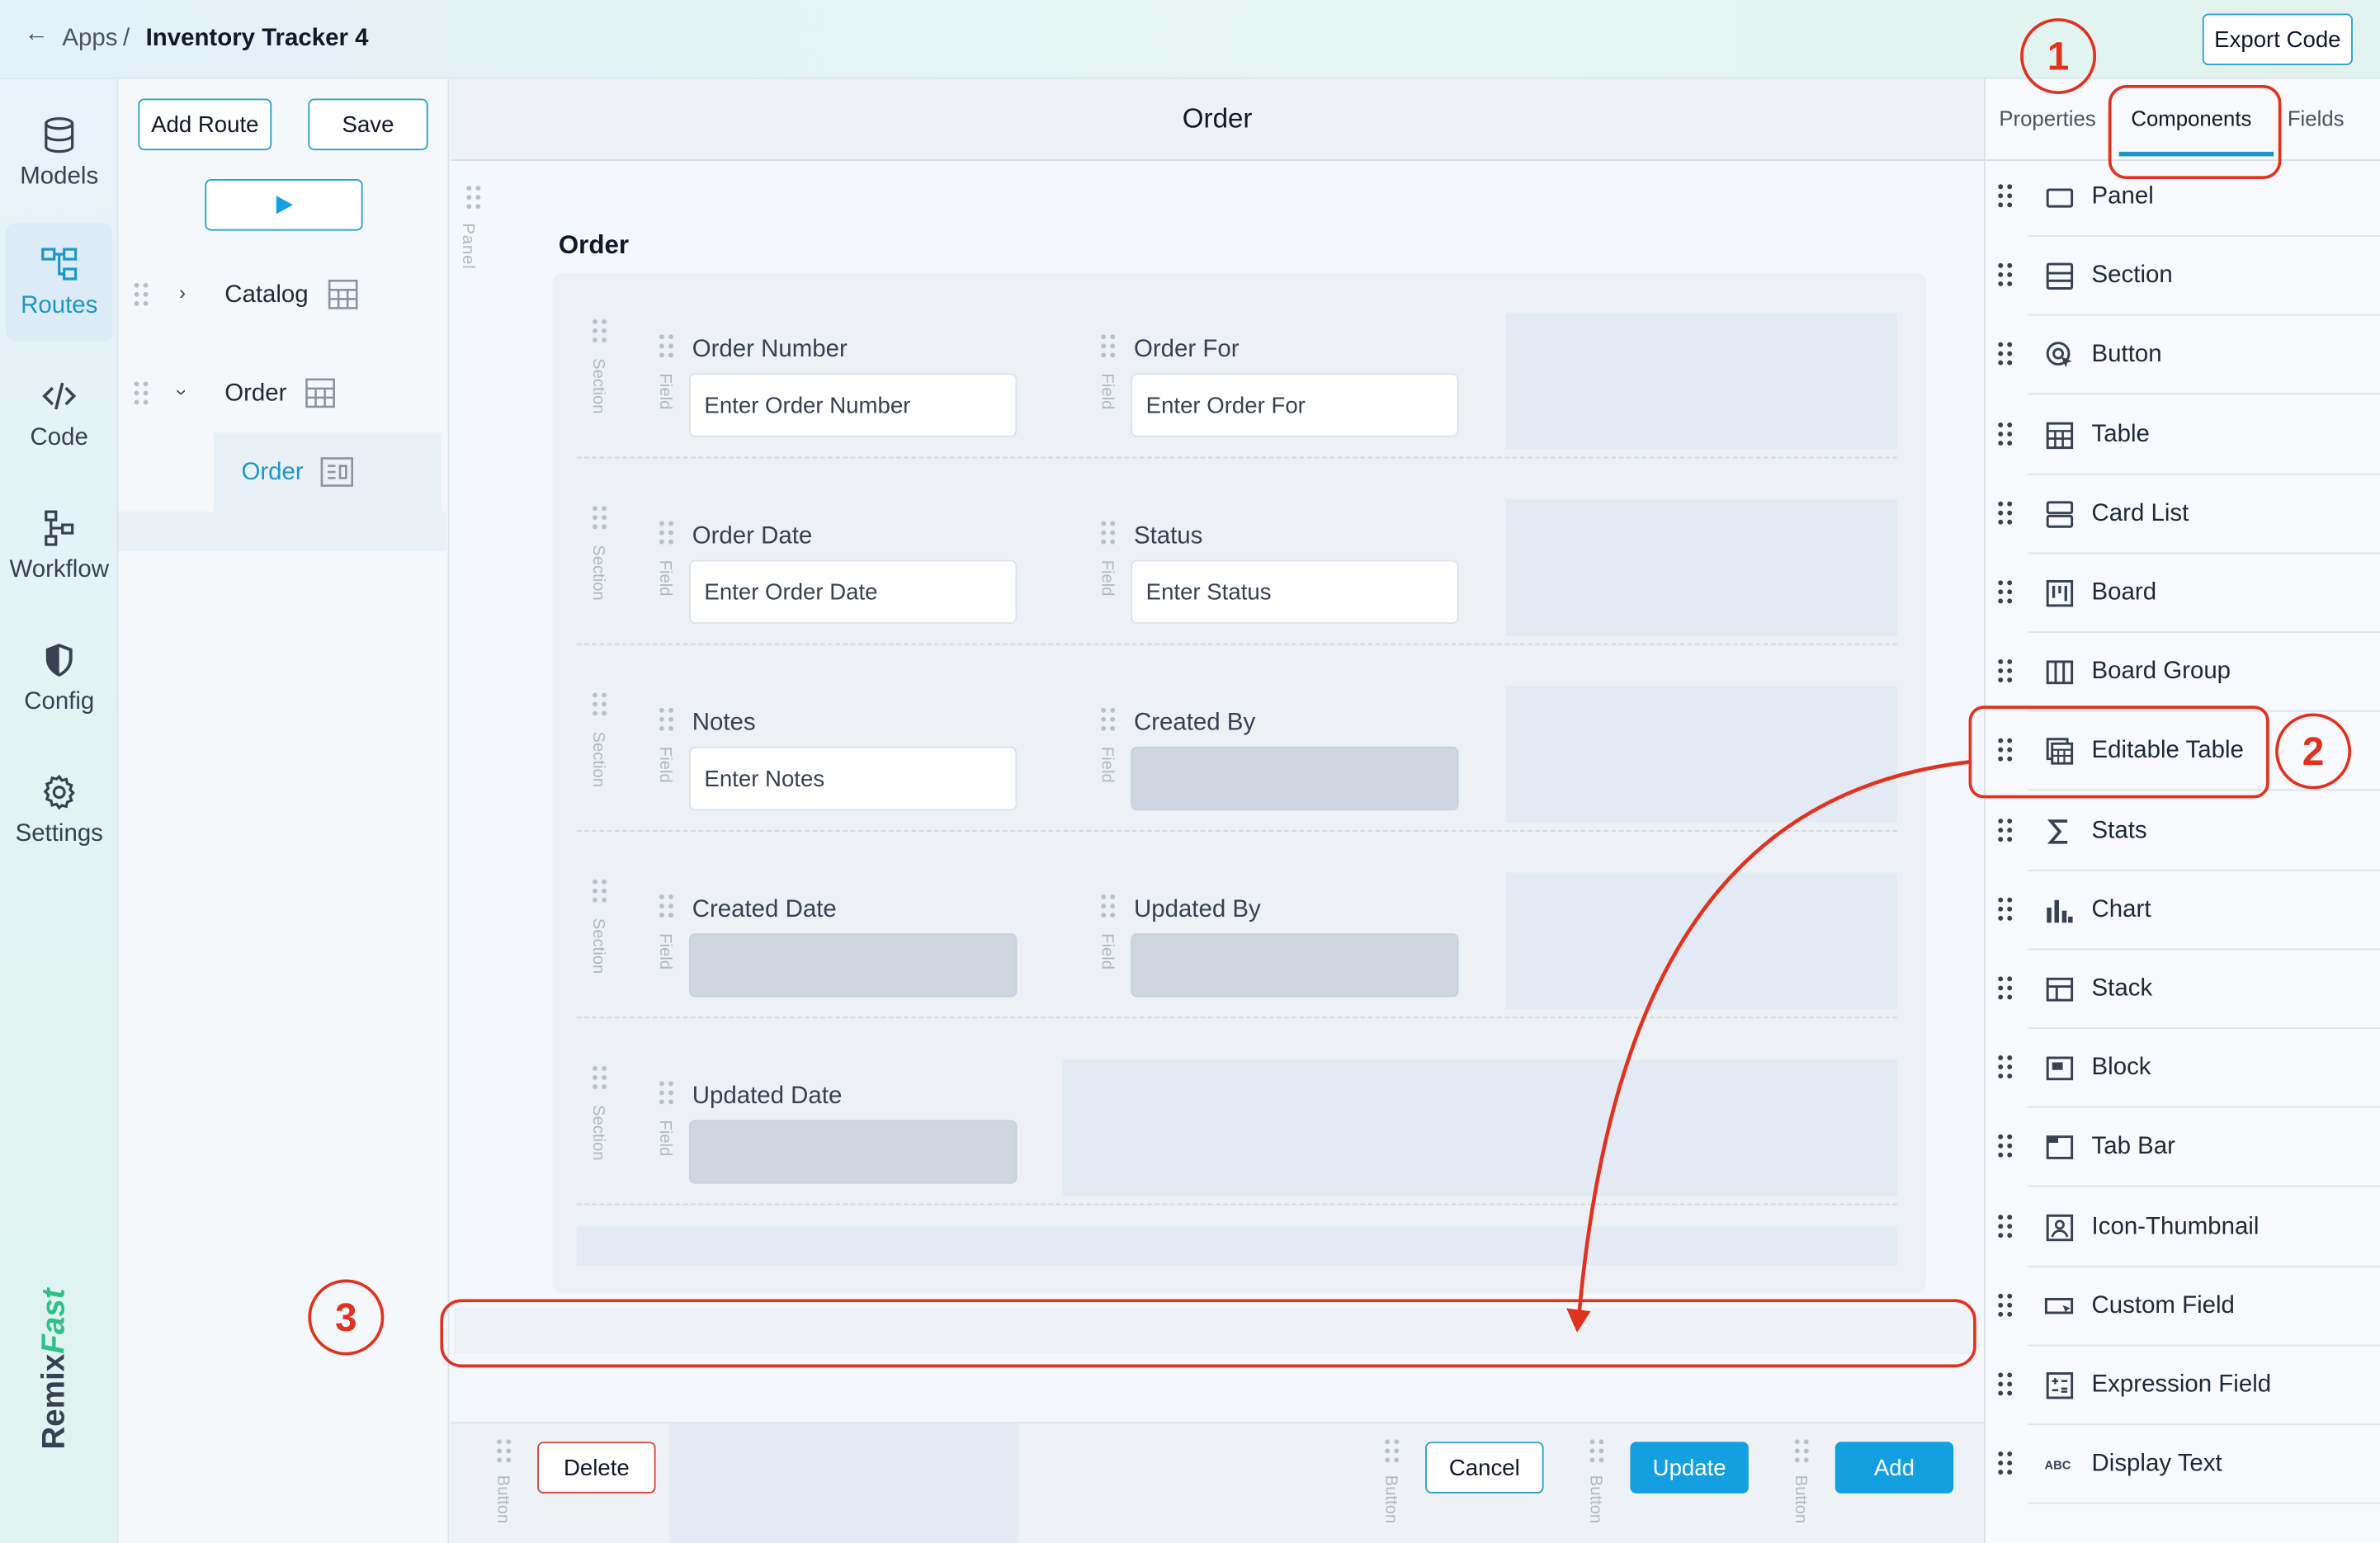 Image resolution: width=2380 pixels, height=1543 pixels. I want to click on tree-item-order-form: Order, so click(328, 472).